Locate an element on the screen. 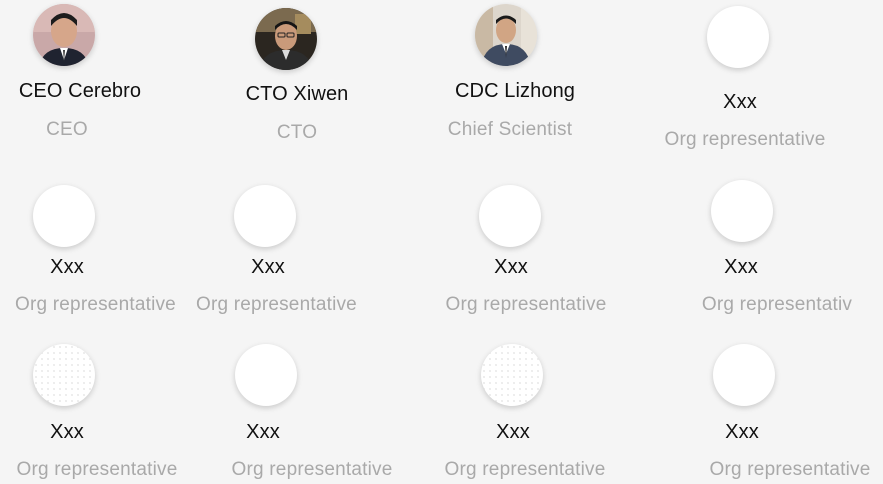 Image resolution: width=883 pixels, height=484 pixels. member-name: CTO Xiwen is located at coordinates (297, 94).